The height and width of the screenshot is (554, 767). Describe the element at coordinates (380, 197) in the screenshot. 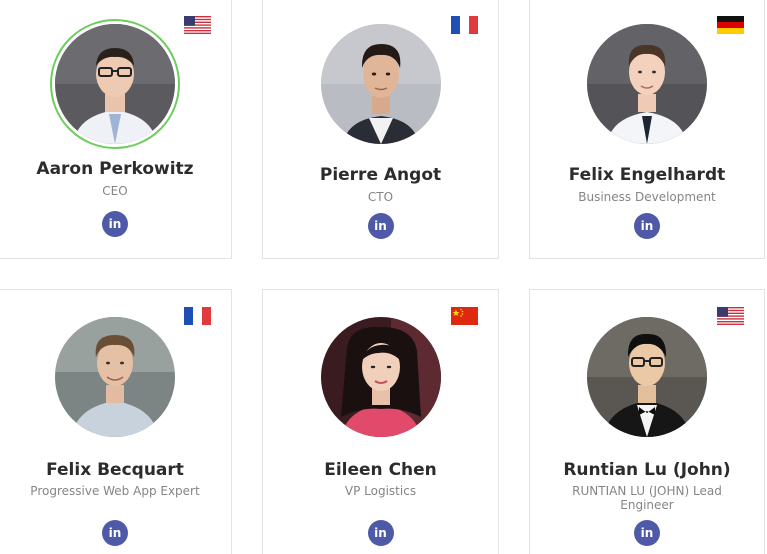

I see `member-role: CTO` at that location.